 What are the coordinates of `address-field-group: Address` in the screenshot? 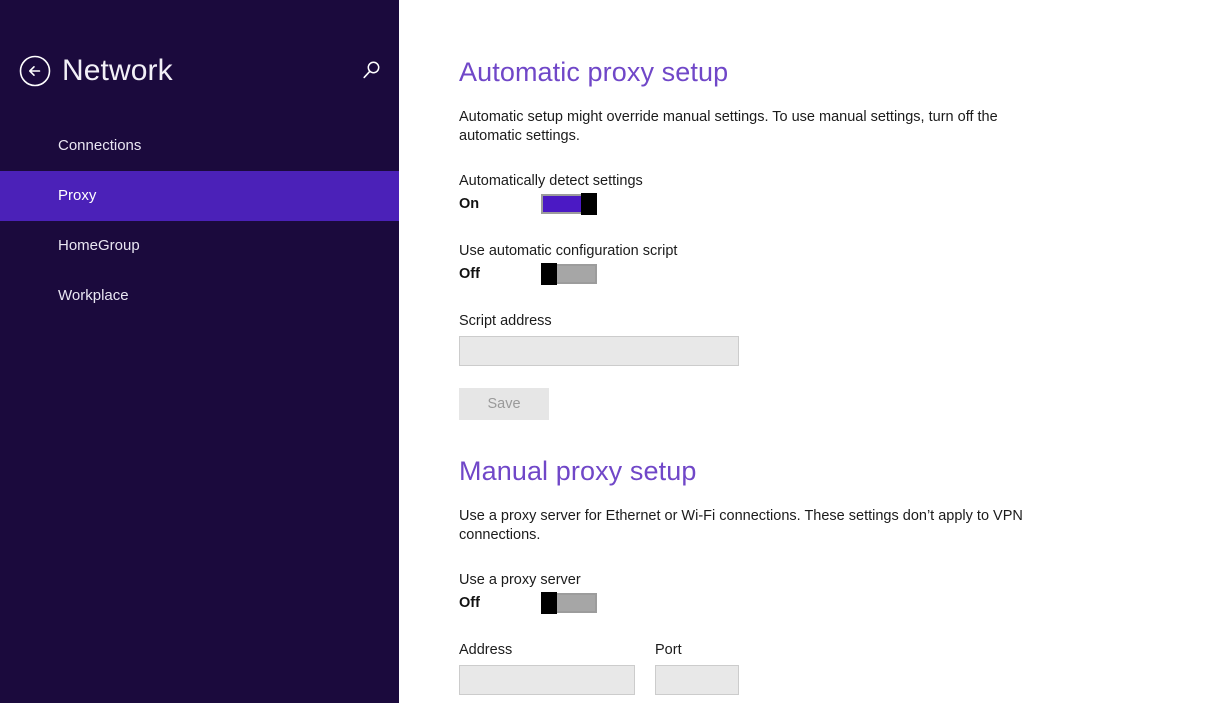 It's located at (547, 668).